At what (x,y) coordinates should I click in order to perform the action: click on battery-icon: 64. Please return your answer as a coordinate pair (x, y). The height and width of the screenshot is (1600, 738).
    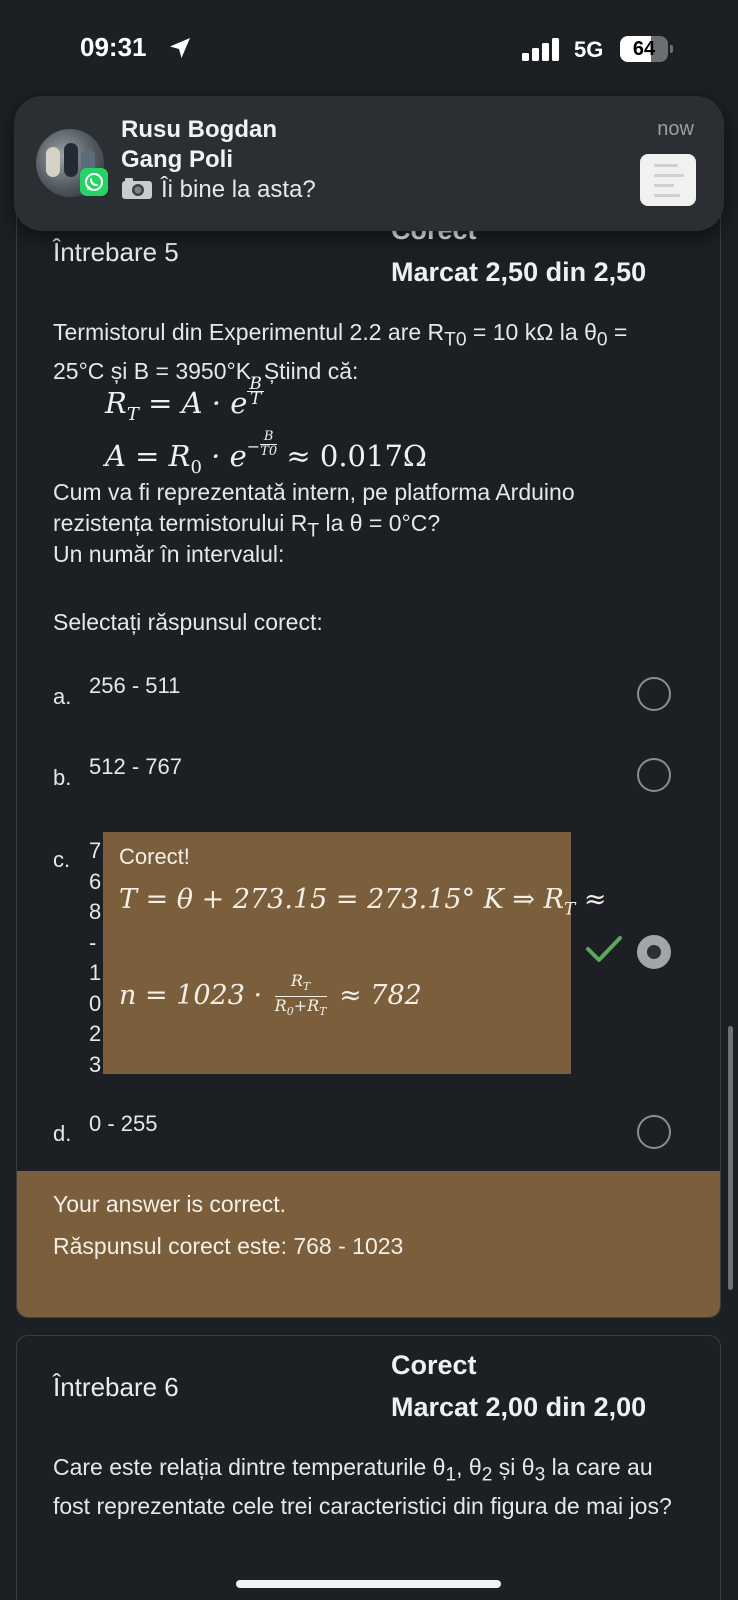
    Looking at the image, I should click on (646, 49).